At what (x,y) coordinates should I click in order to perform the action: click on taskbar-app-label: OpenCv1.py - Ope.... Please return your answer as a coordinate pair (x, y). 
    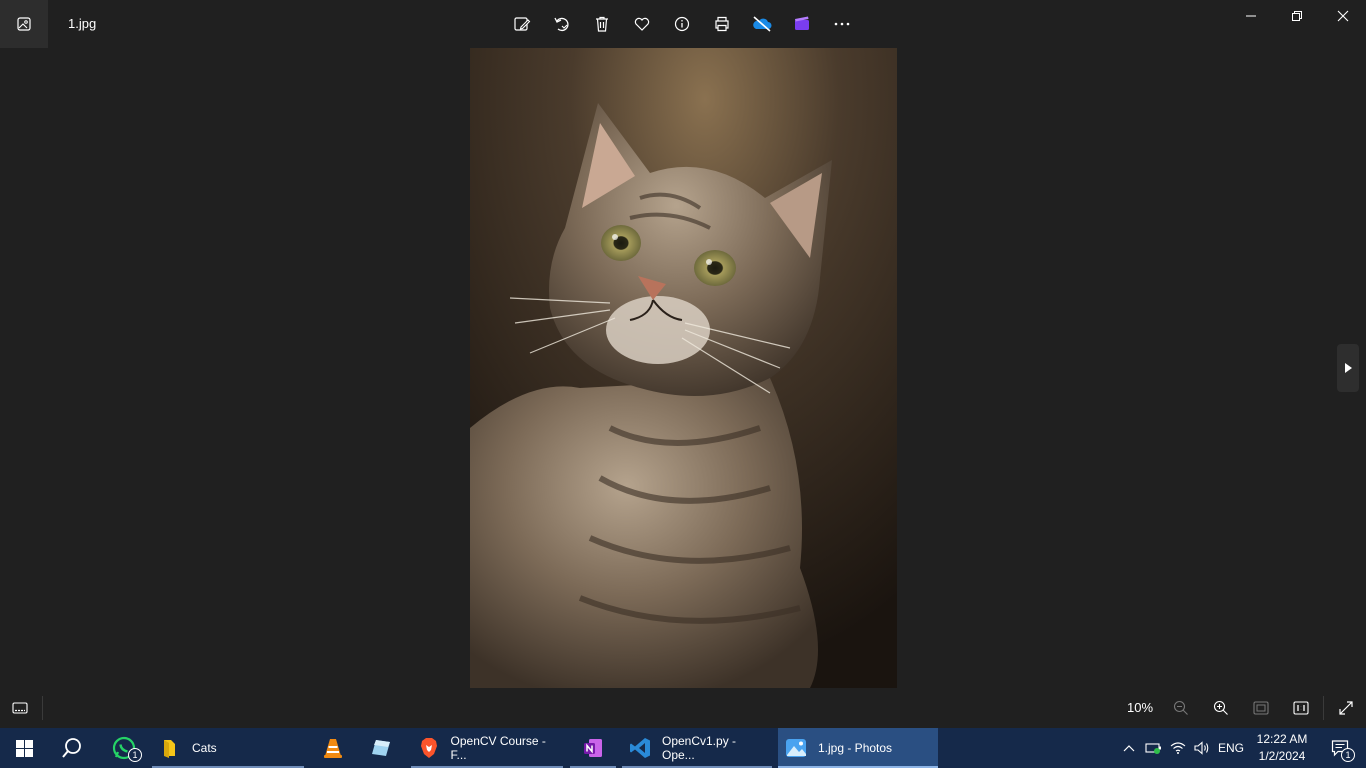
    Looking at the image, I should click on (699, 748).